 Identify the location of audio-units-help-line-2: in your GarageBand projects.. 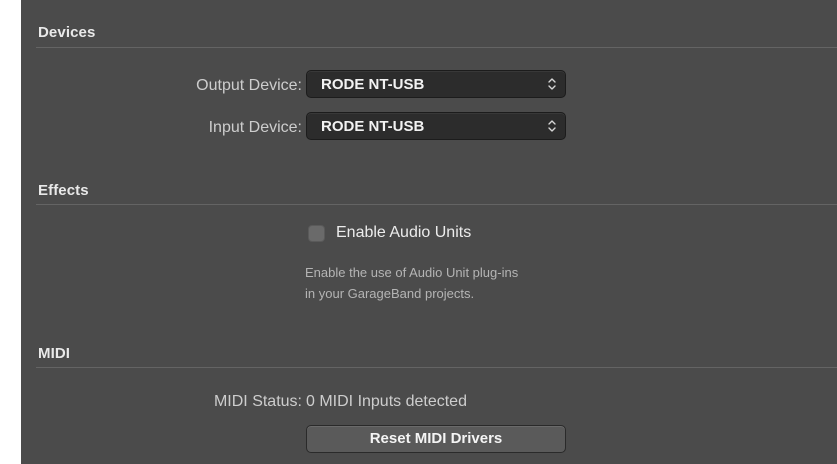
(390, 293).